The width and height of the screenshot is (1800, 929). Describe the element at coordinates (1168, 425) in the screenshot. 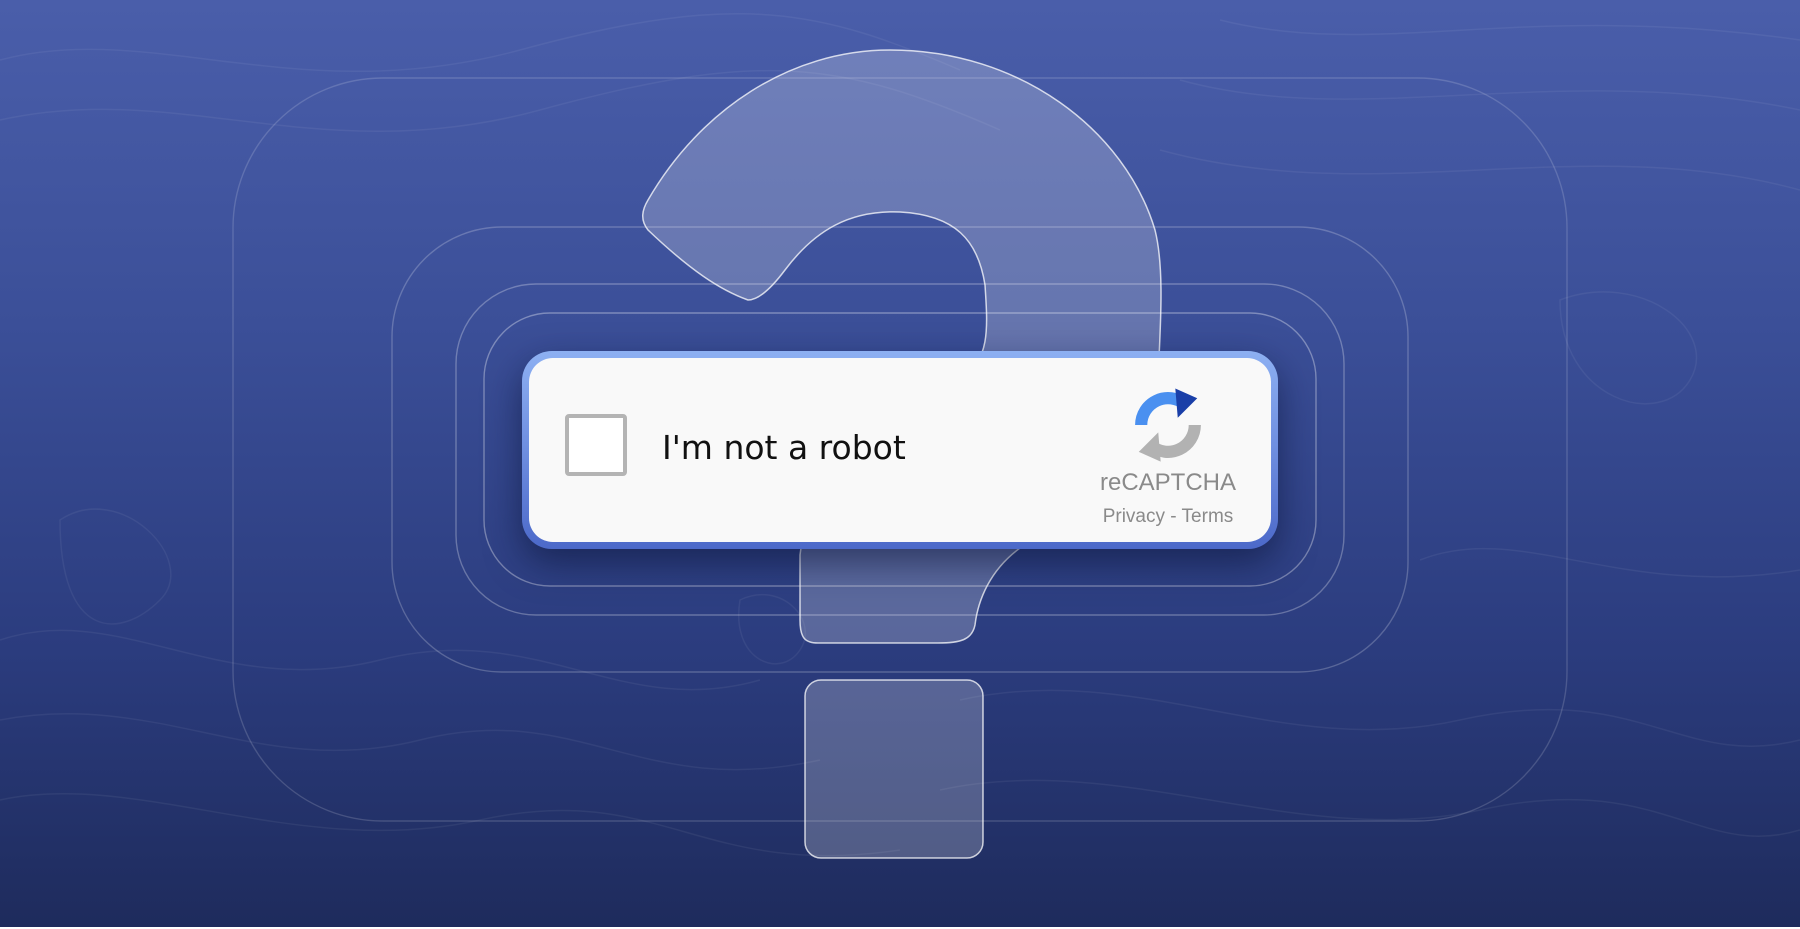

I see `recaptcha-logo-icon` at that location.